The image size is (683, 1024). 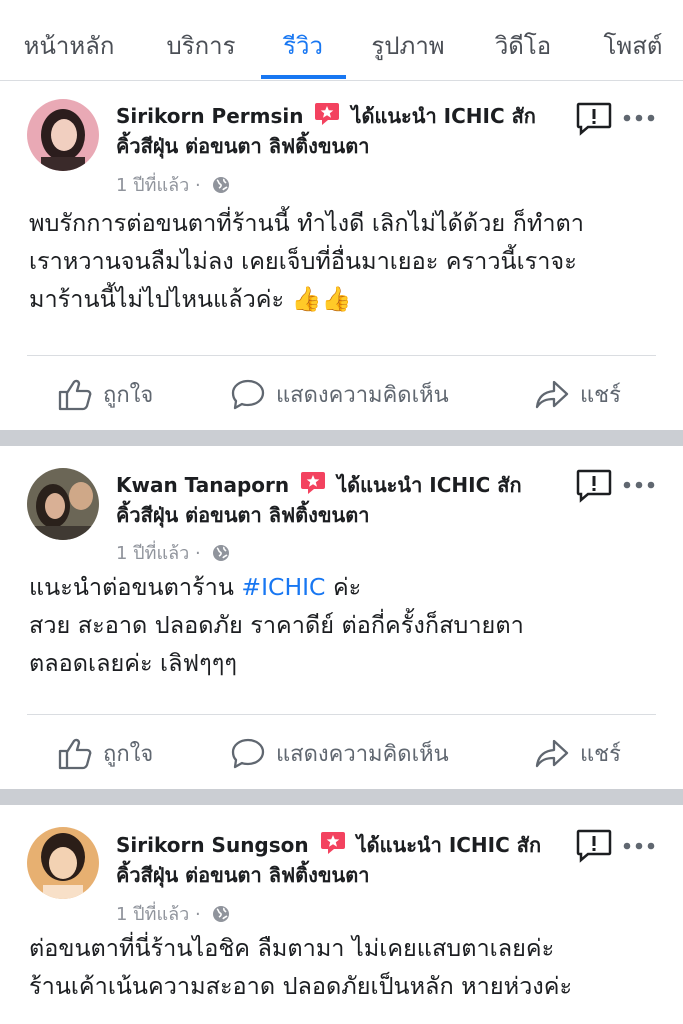 What do you see at coordinates (321, 299) in the screenshot?
I see `thumbs-up-emoji: 👍👍` at bounding box center [321, 299].